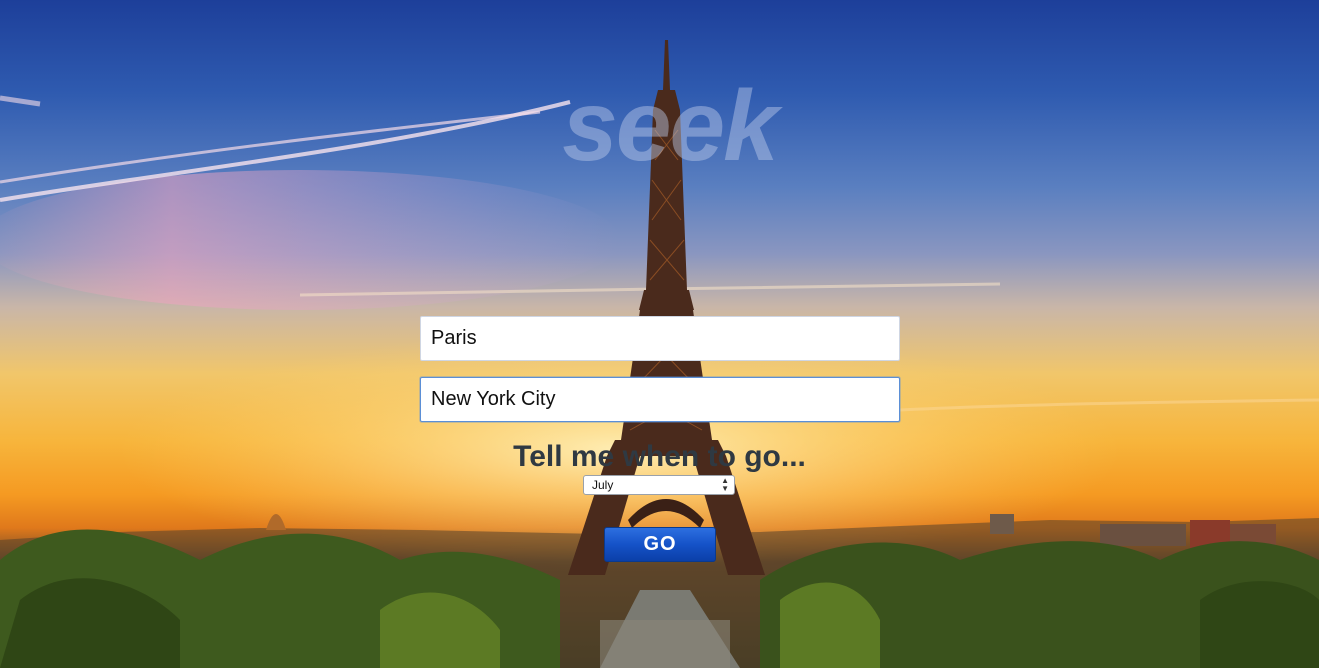 This screenshot has width=1319, height=668. I want to click on origin-city-input, so click(660, 338).